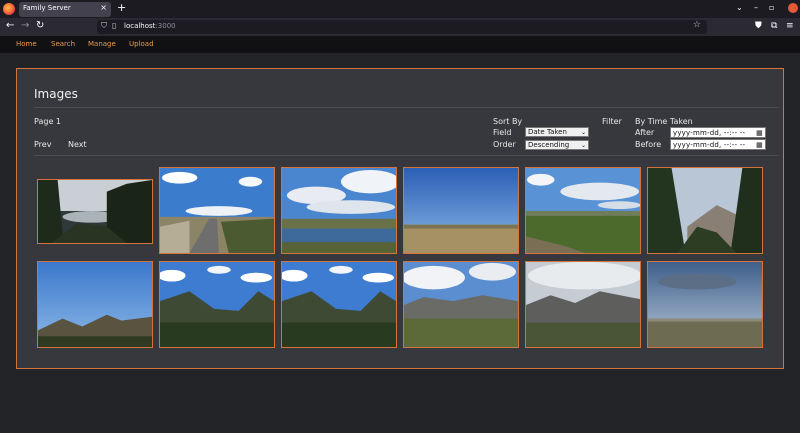  I want to click on before-date-placeholder: yyyy-mm-dd, --:-- --, so click(709, 145).